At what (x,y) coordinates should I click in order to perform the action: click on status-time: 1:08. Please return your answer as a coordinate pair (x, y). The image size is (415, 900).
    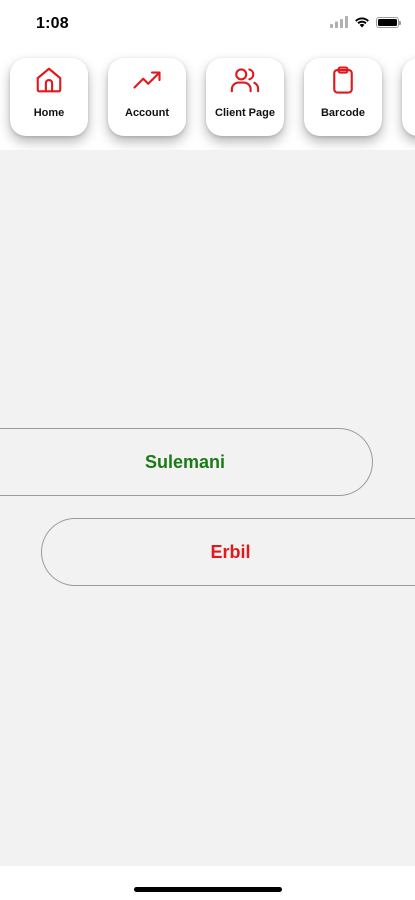
    Looking at the image, I should click on (52, 23).